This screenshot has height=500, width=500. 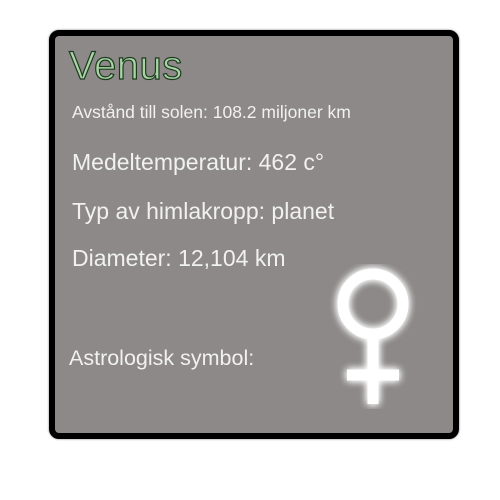 I want to click on planet-title: Venus, so click(x=125, y=65).